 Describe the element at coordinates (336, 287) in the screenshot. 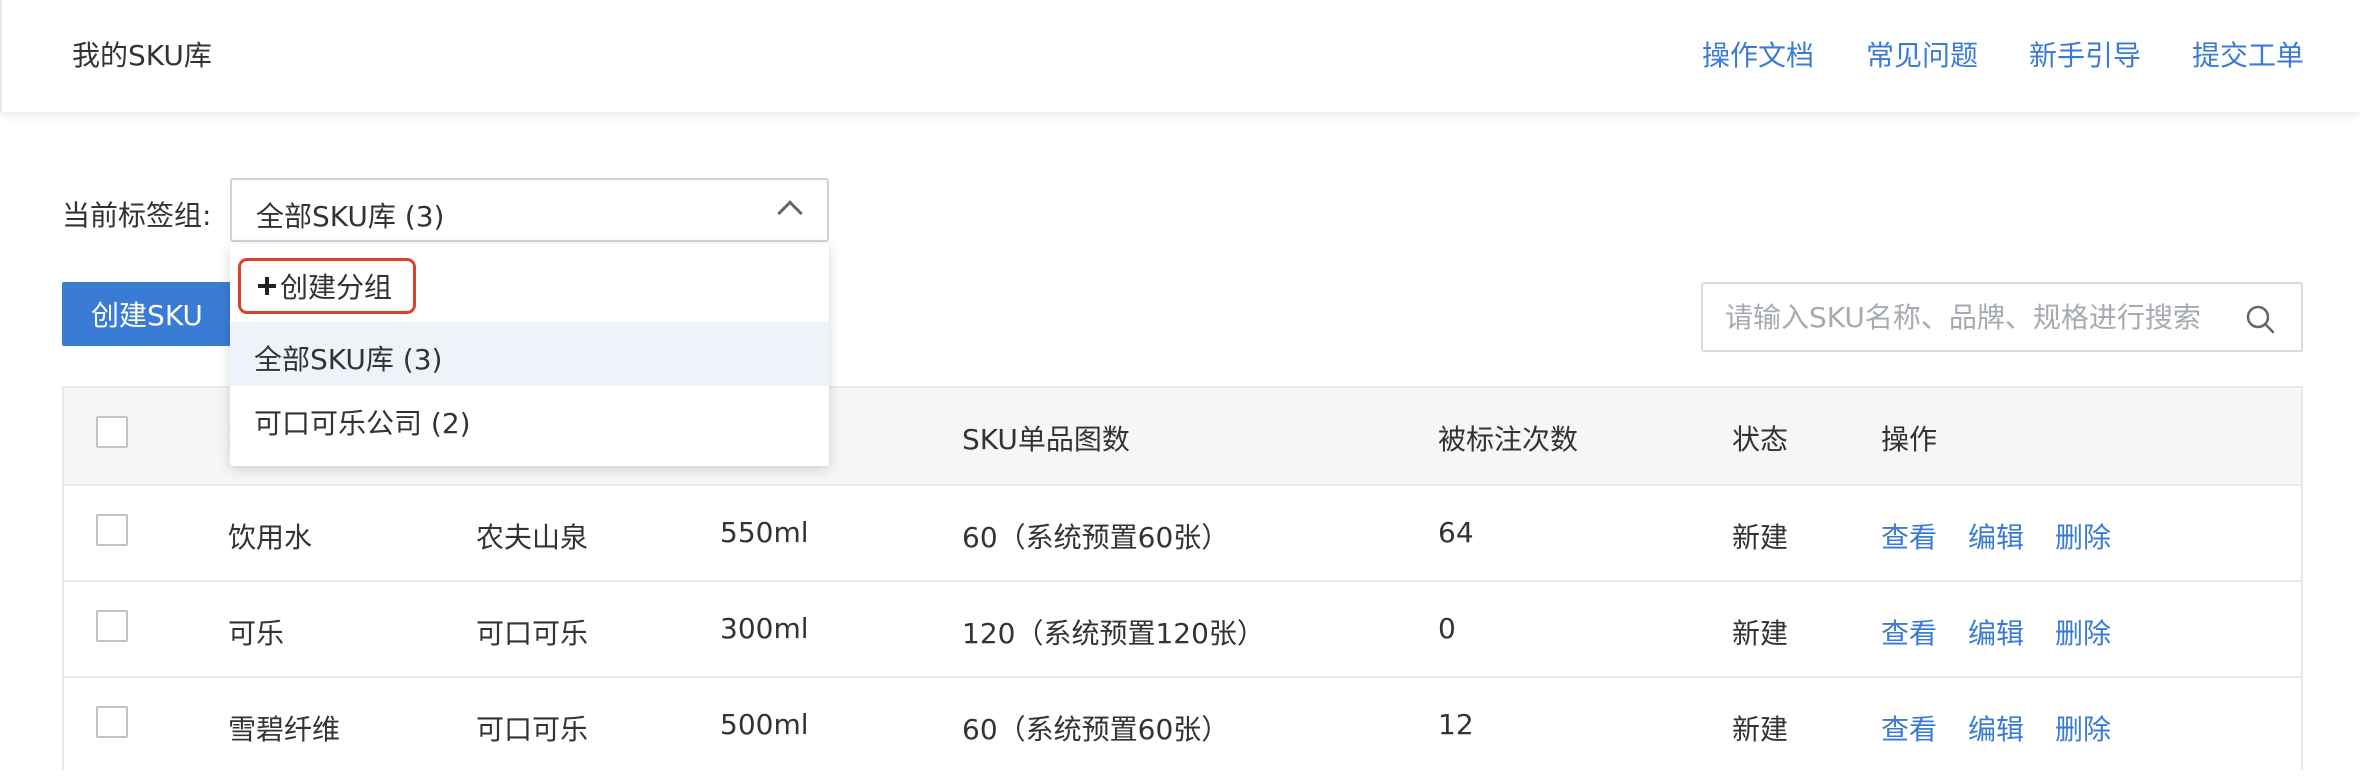

I see `create-group-label: 创建分组` at that location.